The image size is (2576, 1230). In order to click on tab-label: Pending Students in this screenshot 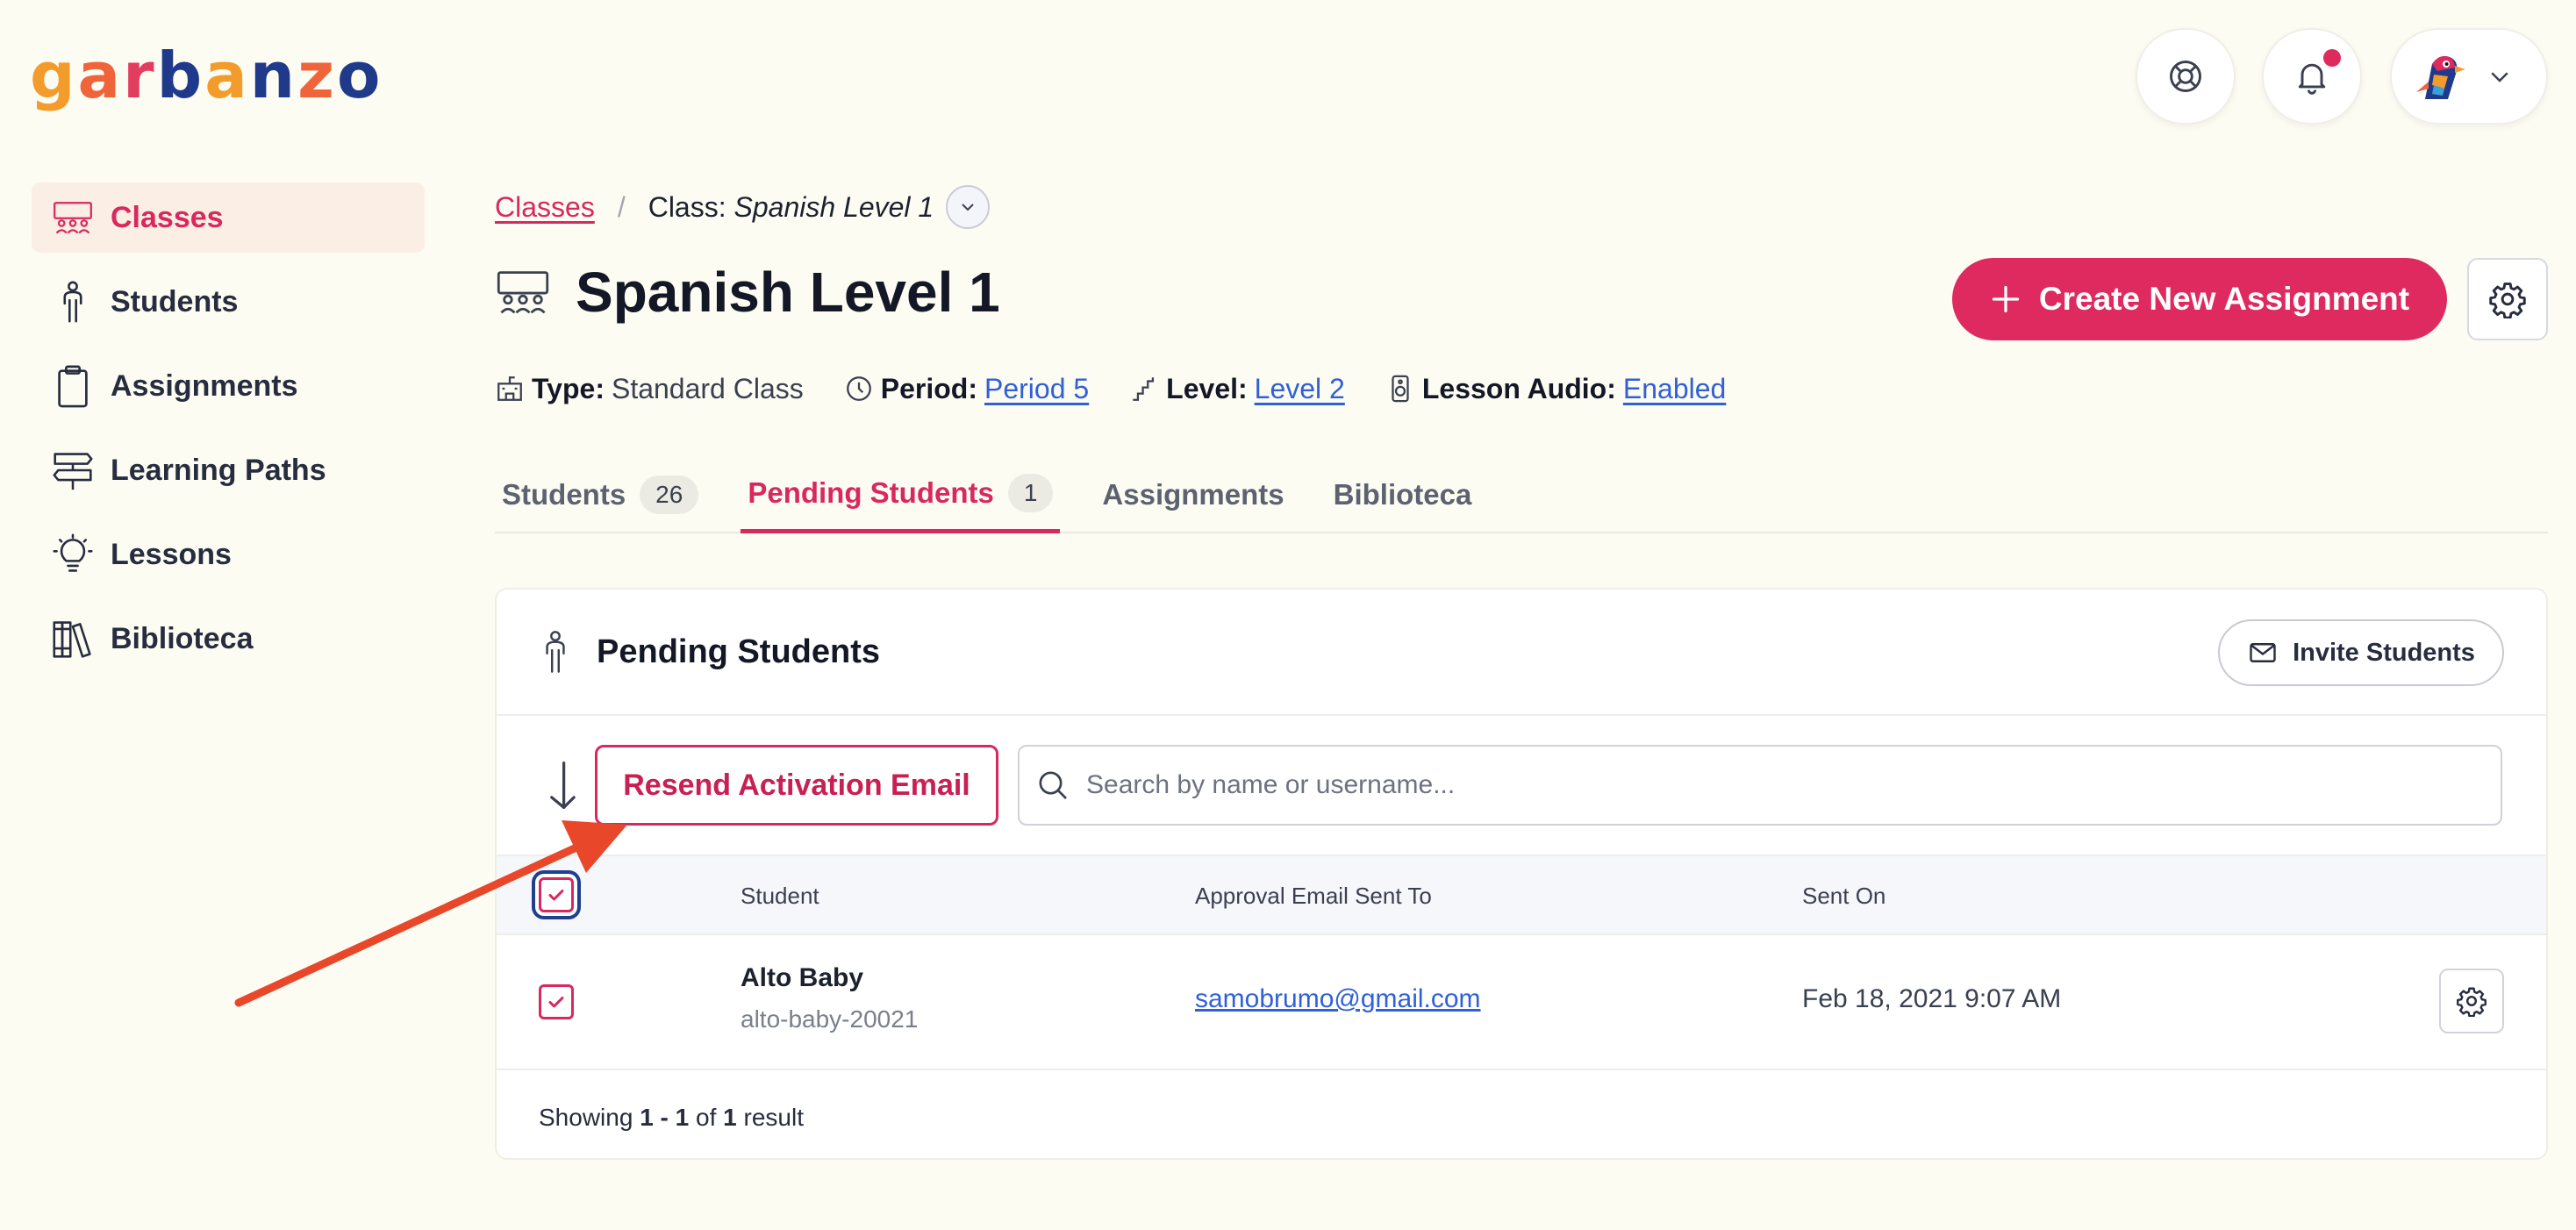, I will do `click(871, 492)`.